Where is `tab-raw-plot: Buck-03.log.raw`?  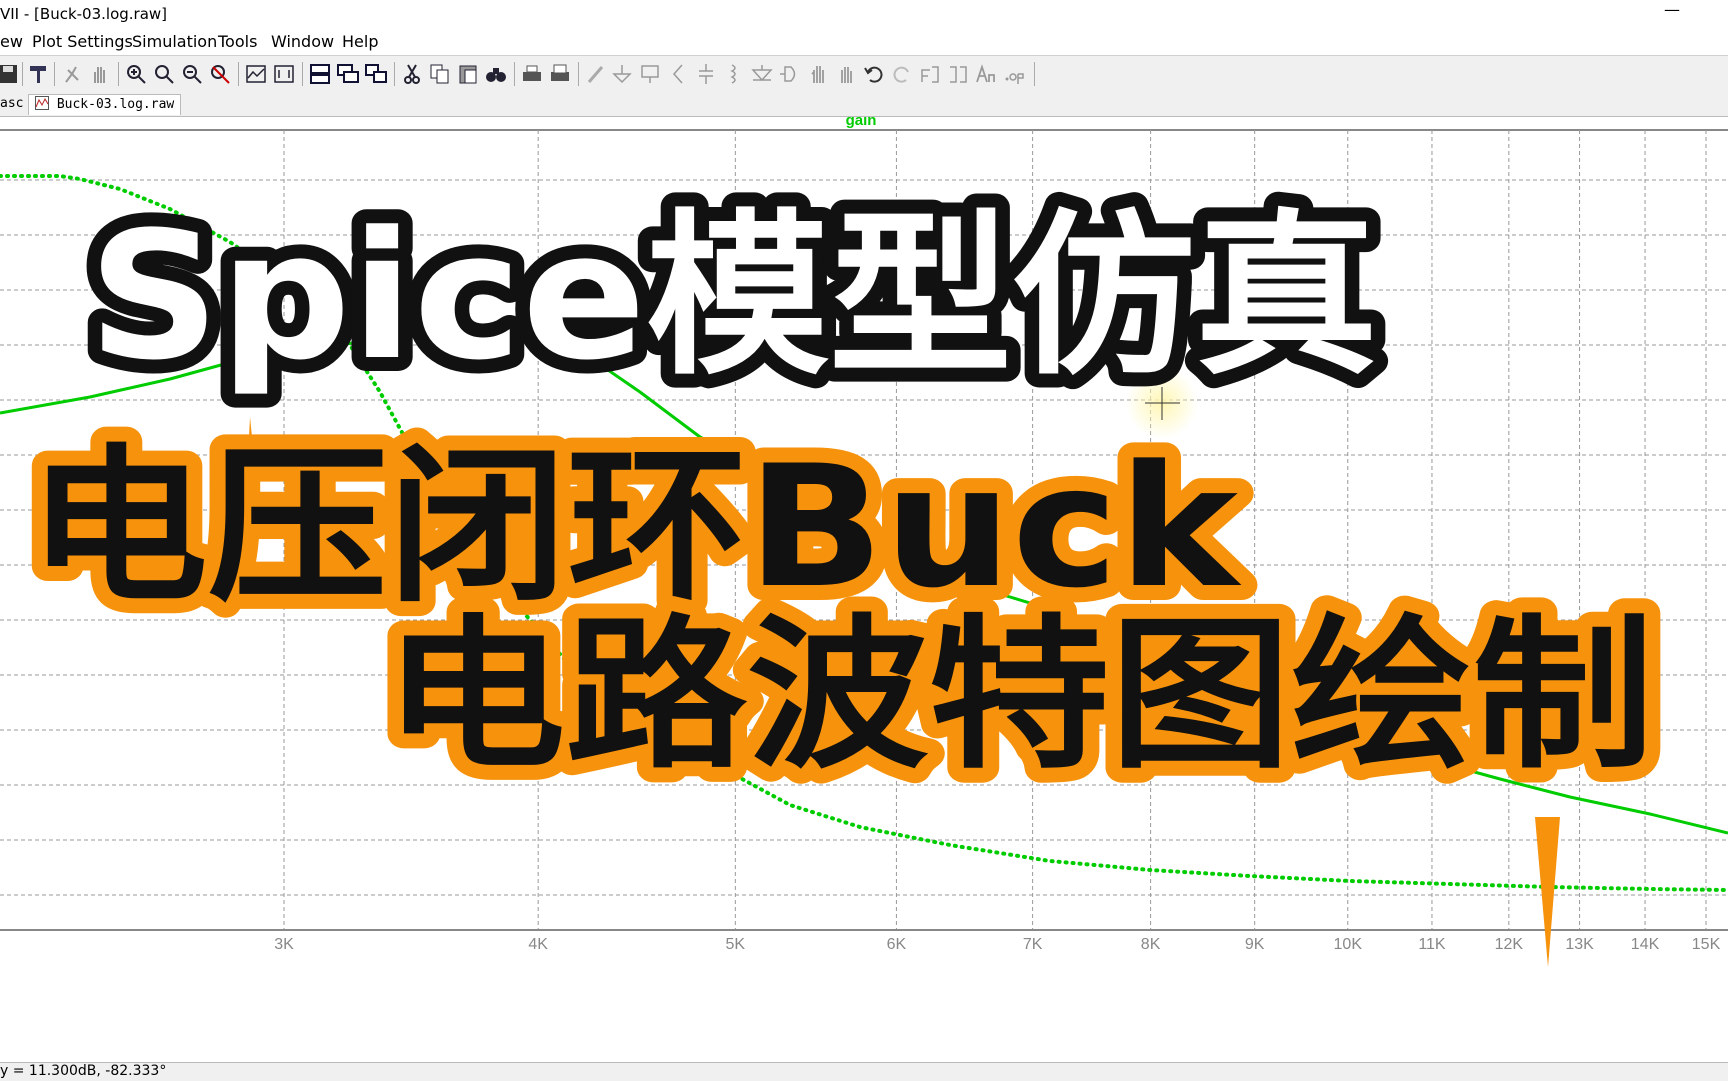 tab-raw-plot: Buck-03.log.raw is located at coordinates (105, 104).